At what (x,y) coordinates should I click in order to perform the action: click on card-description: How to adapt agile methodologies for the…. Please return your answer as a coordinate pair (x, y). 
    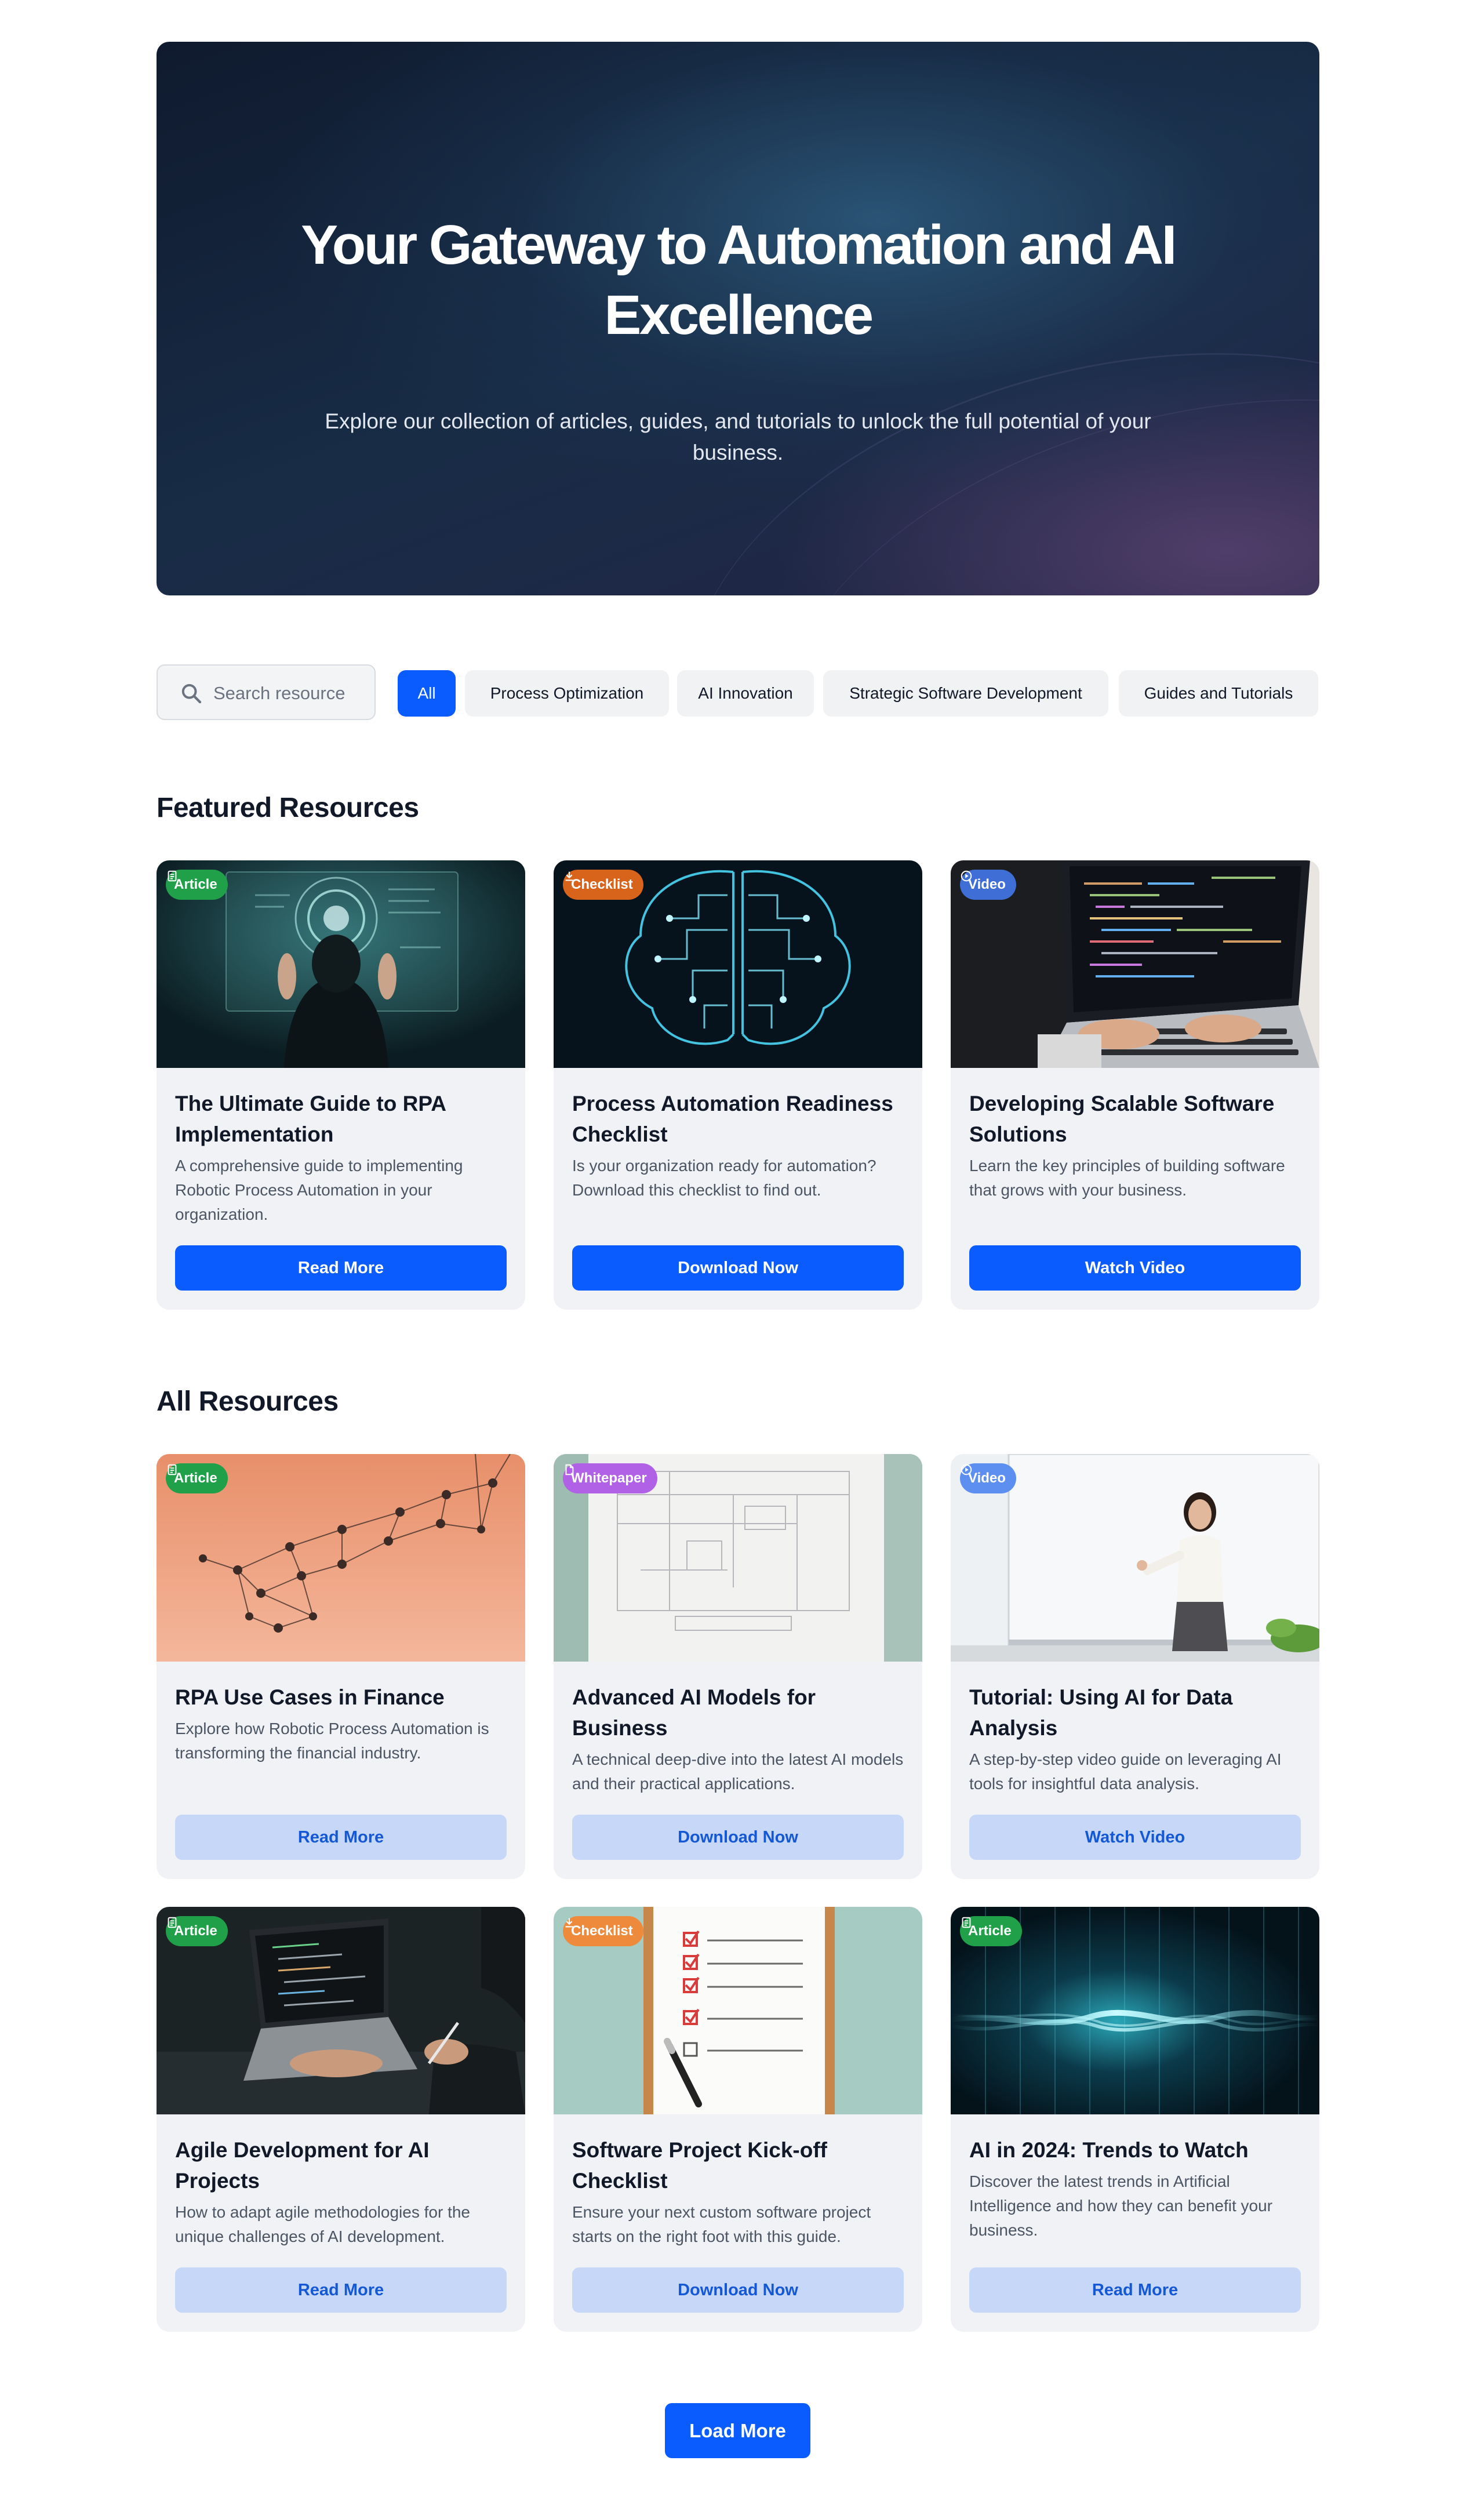
    Looking at the image, I should click on (322, 2224).